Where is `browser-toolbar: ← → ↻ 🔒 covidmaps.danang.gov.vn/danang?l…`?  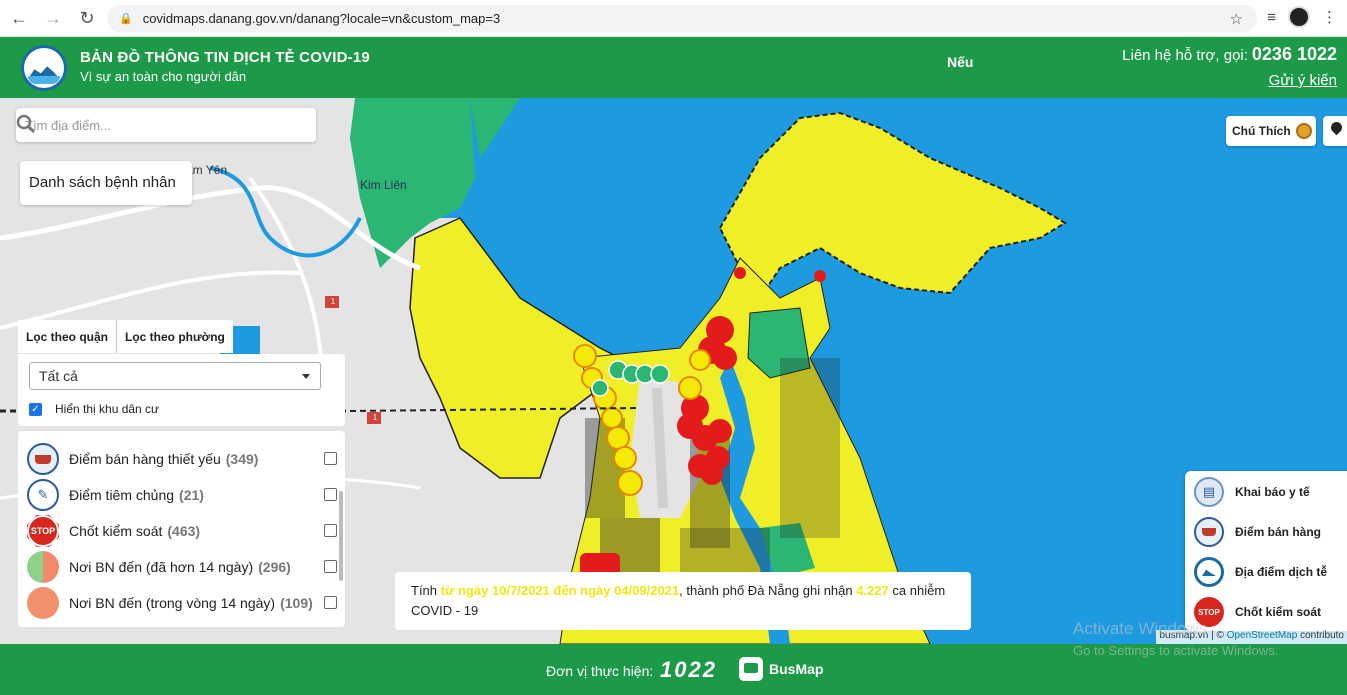 browser-toolbar: ← → ↻ 🔒 covidmaps.danang.gov.vn/danang?l… is located at coordinates (673, 18).